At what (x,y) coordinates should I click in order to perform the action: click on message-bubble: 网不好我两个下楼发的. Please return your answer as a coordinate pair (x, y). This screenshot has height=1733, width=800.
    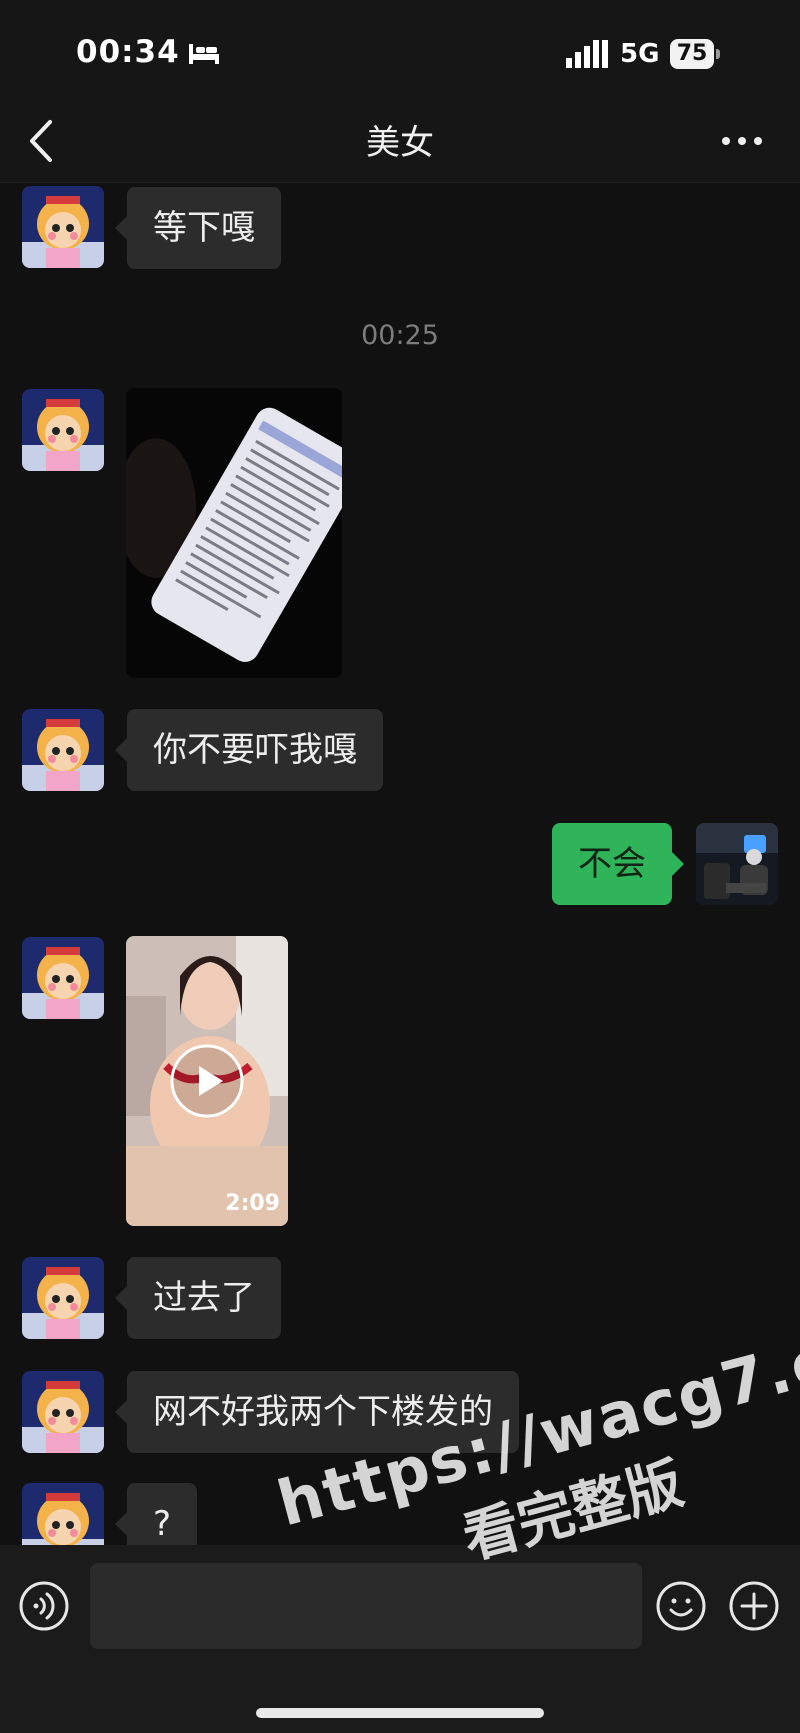
    Looking at the image, I should click on (317, 1412).